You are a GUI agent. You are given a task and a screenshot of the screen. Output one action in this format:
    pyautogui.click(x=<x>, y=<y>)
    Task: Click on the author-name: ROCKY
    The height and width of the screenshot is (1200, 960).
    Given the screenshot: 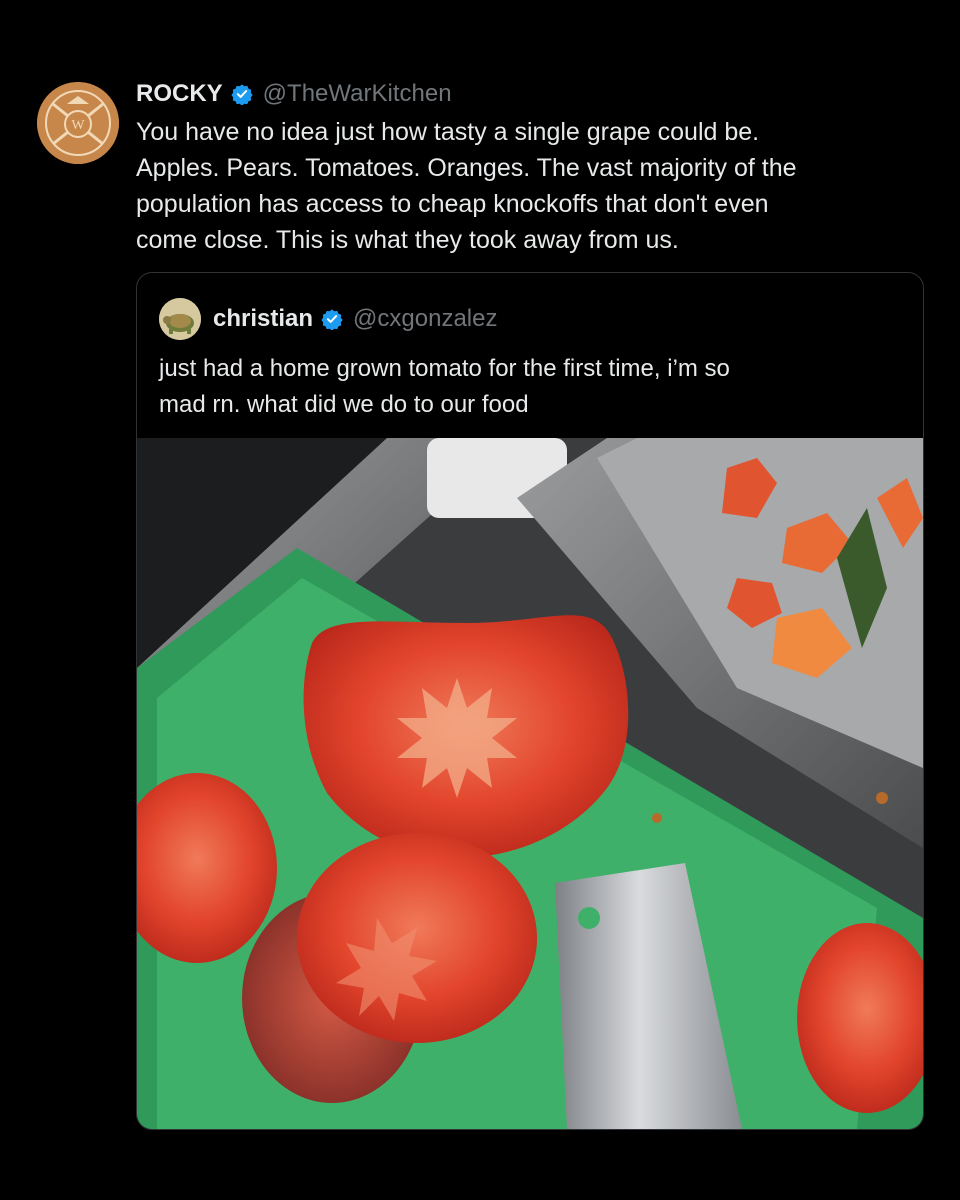 What is the action you would take?
    pyautogui.click(x=179, y=94)
    